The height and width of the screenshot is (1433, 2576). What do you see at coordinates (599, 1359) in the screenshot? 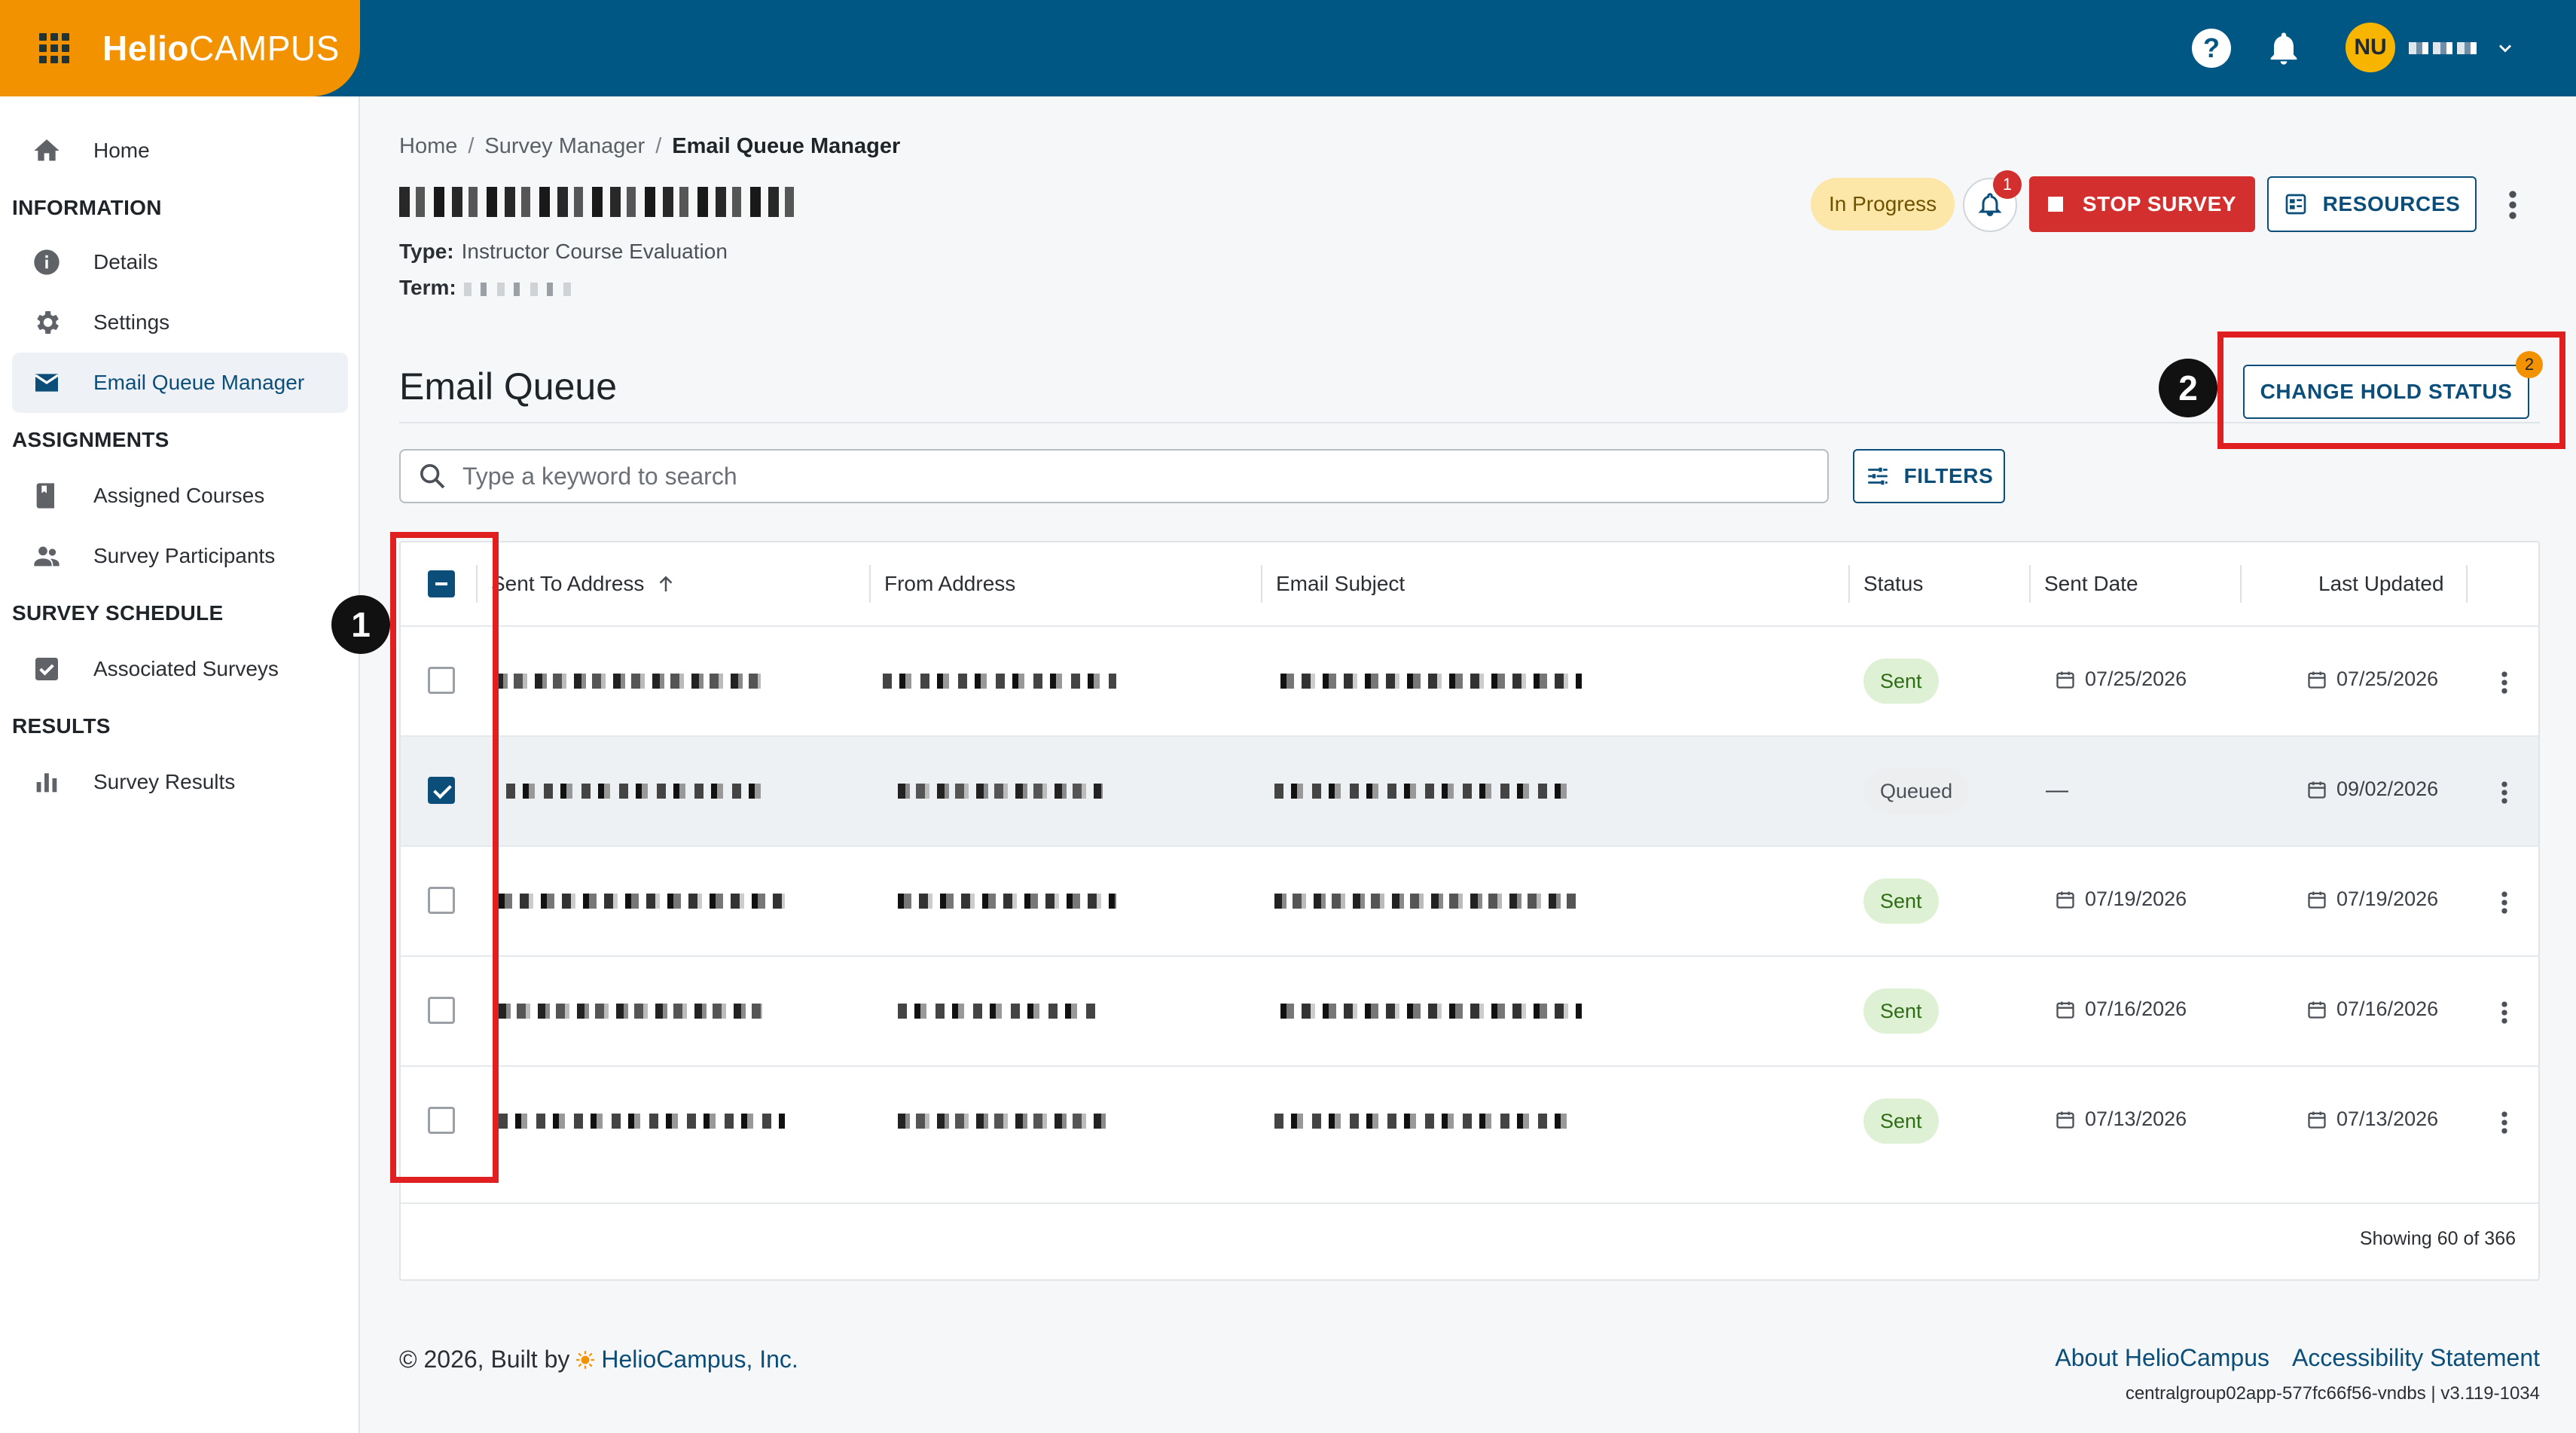
I see `copyright: © 2026, Built by HelioCampus, Inc.` at bounding box center [599, 1359].